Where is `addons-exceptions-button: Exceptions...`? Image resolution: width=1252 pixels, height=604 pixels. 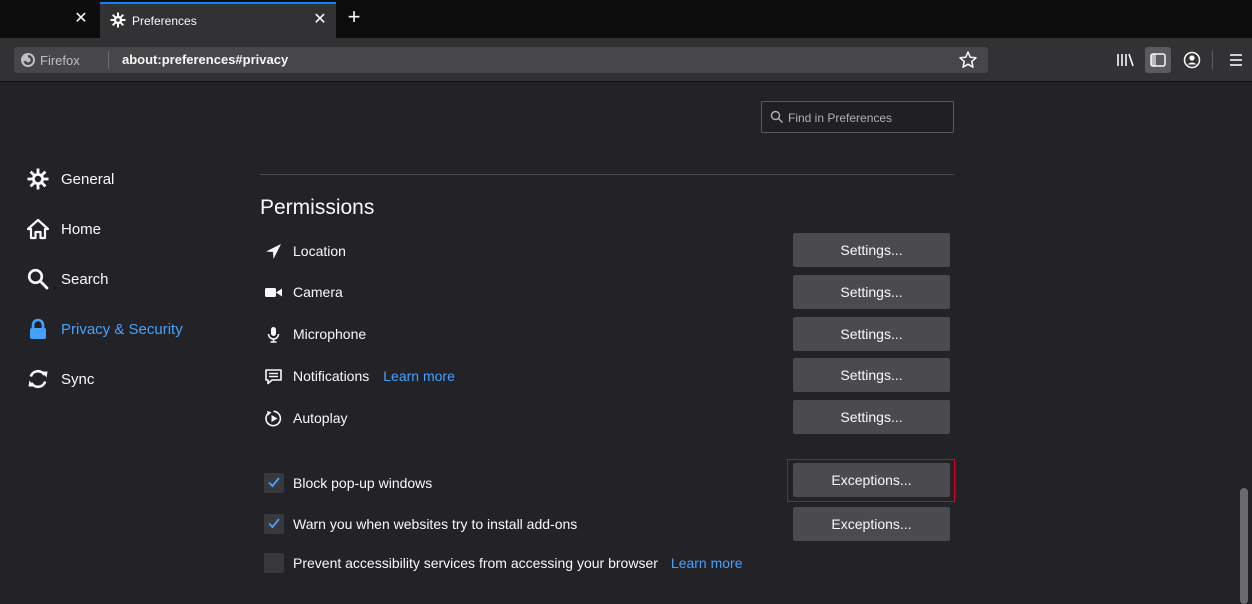 addons-exceptions-button: Exceptions... is located at coordinates (871, 524).